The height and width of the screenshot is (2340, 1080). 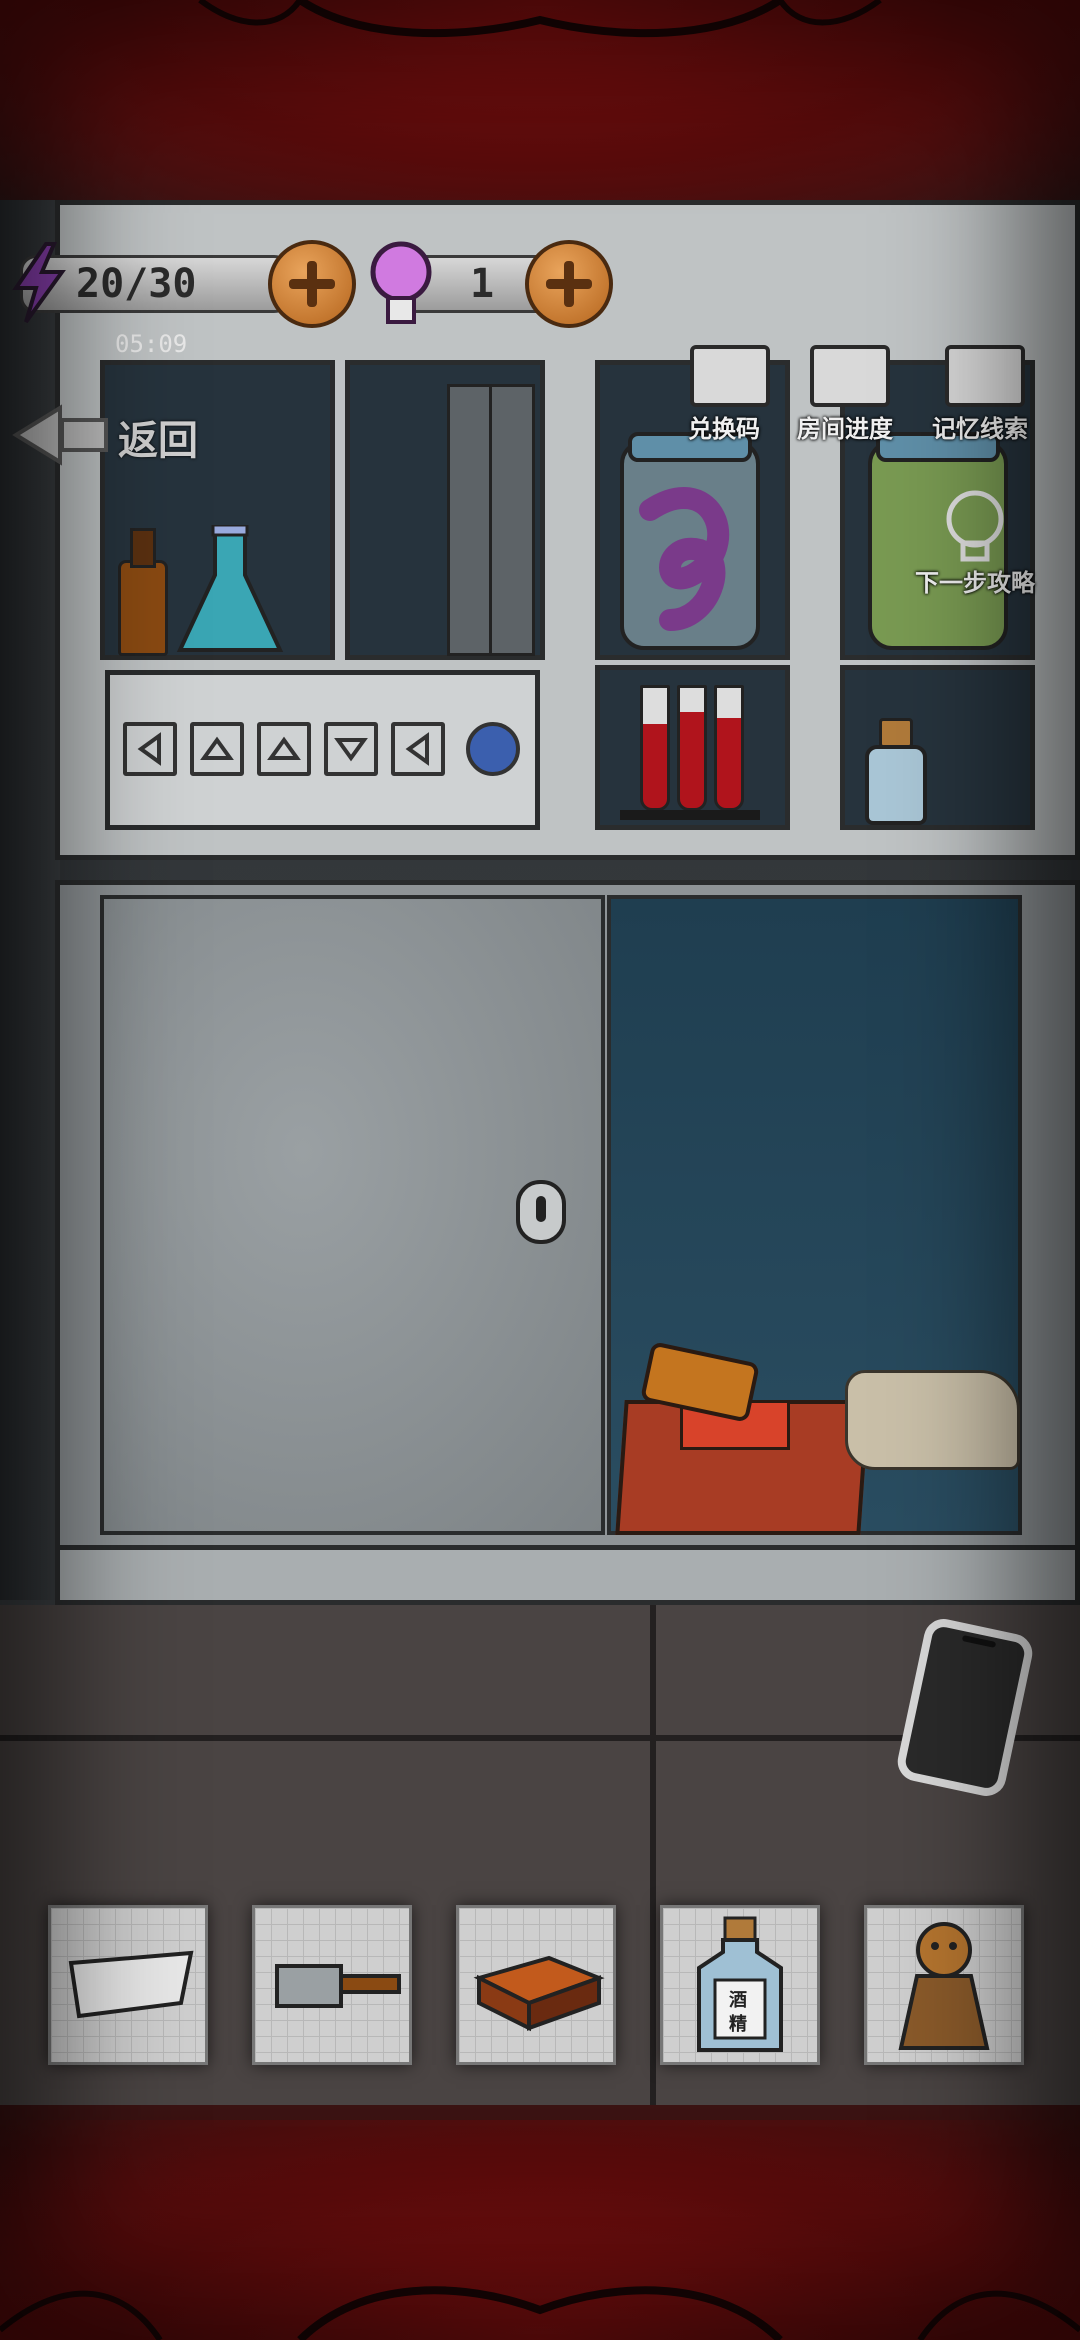 What do you see at coordinates (540, 19) in the screenshot?
I see `top-ornament-scroll` at bounding box center [540, 19].